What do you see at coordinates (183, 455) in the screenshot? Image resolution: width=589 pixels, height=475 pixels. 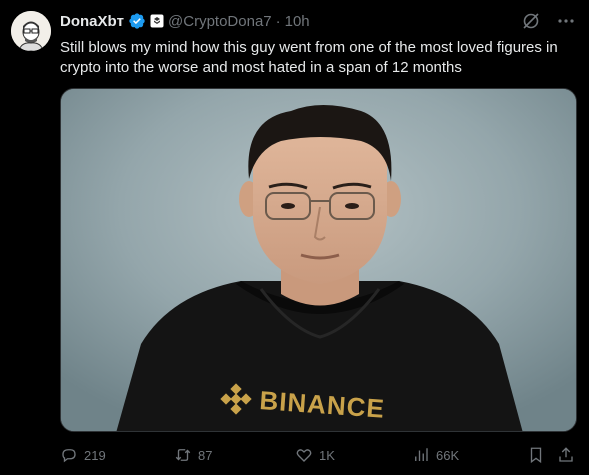 I see `repost-icon` at bounding box center [183, 455].